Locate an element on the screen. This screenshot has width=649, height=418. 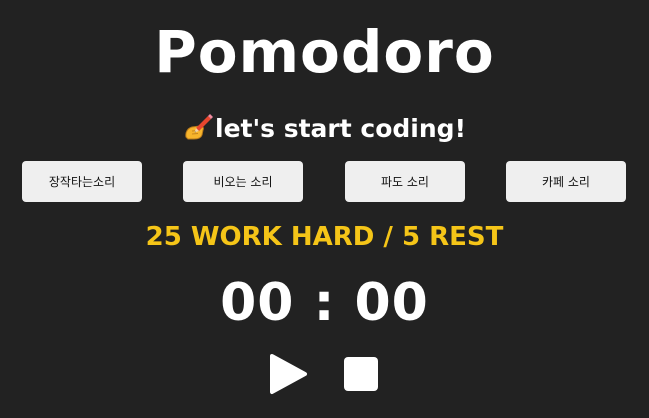
mode-label: 25 WORK HARD / 5 REST is located at coordinates (324, 237).